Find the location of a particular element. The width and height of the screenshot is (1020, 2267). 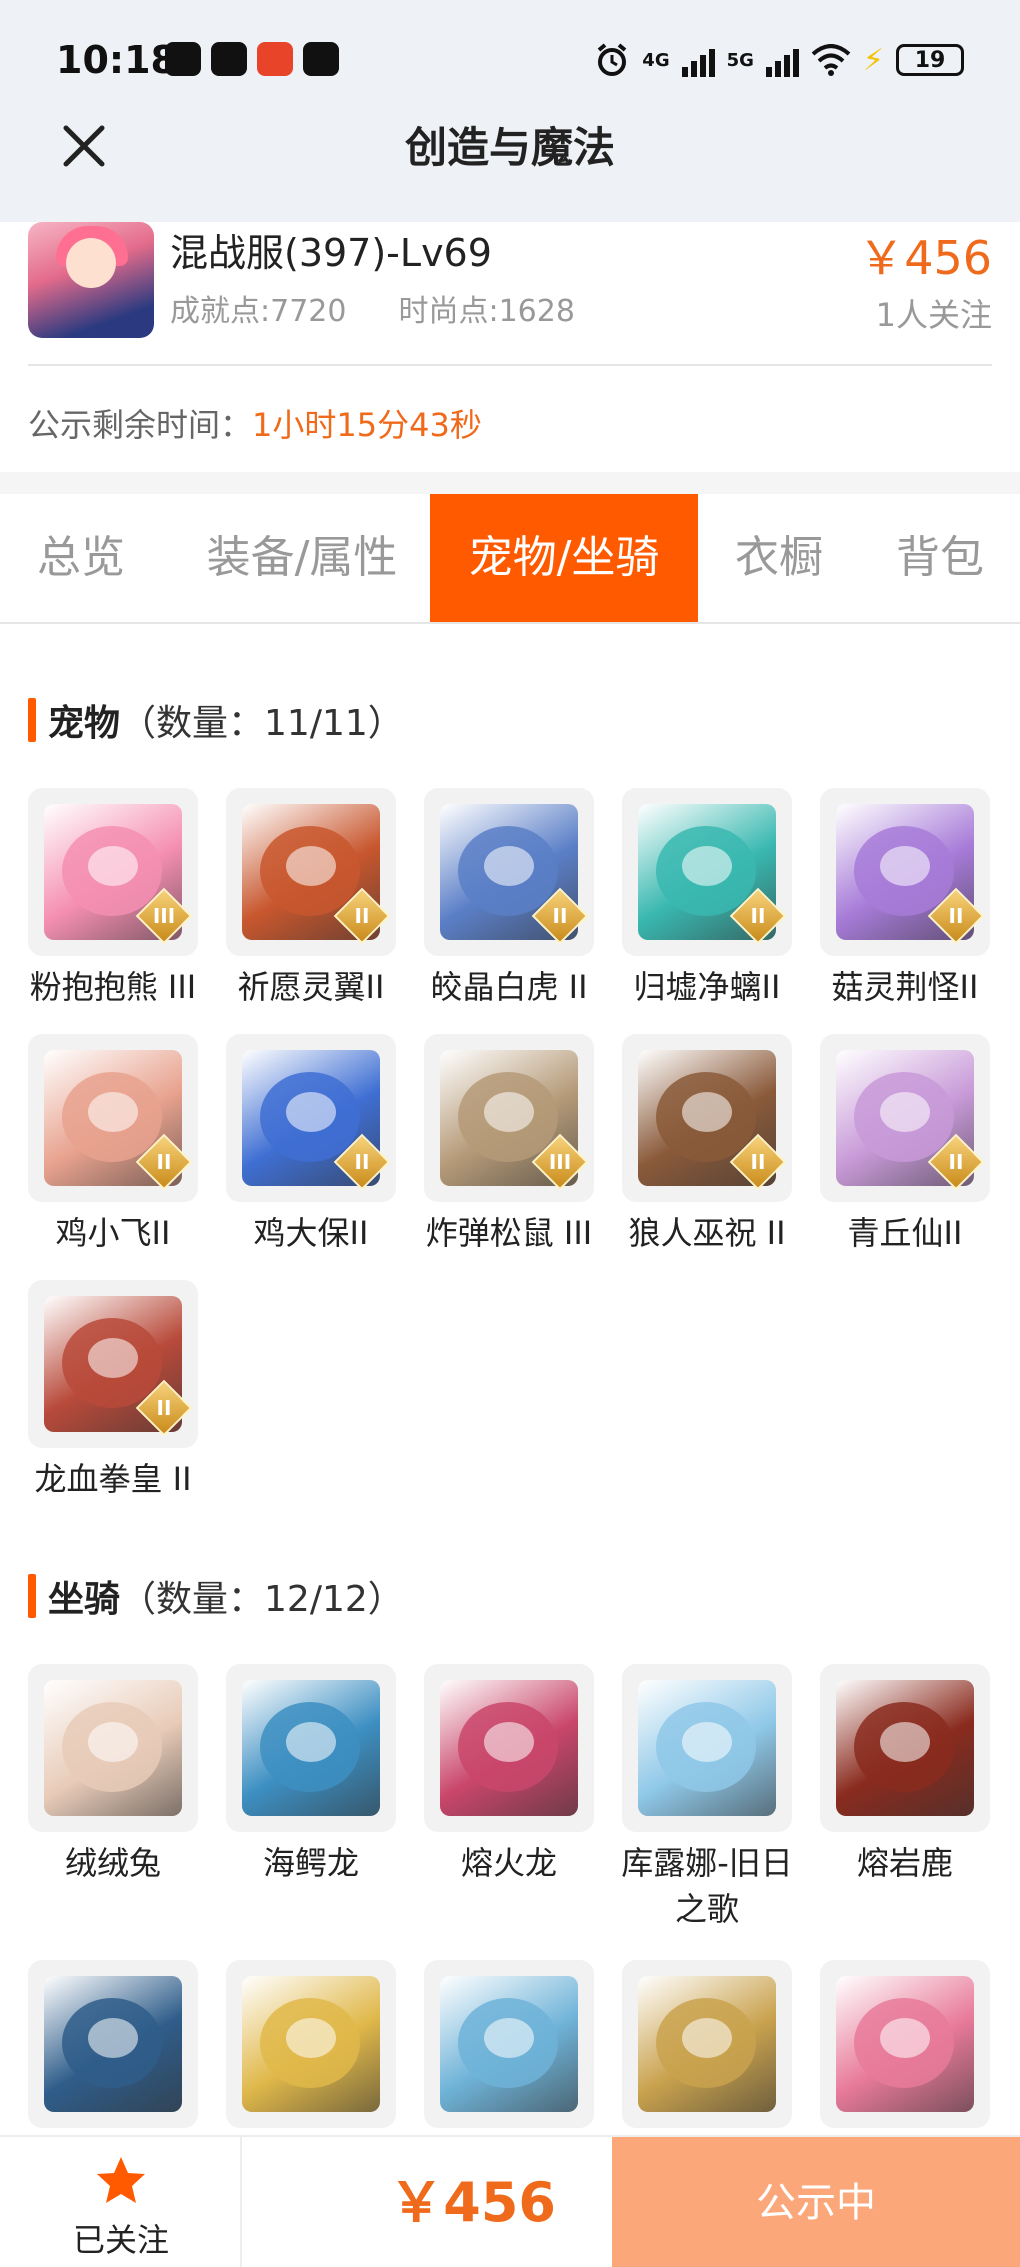

pet-item: II 菇灵荆怪II is located at coordinates (905, 899).